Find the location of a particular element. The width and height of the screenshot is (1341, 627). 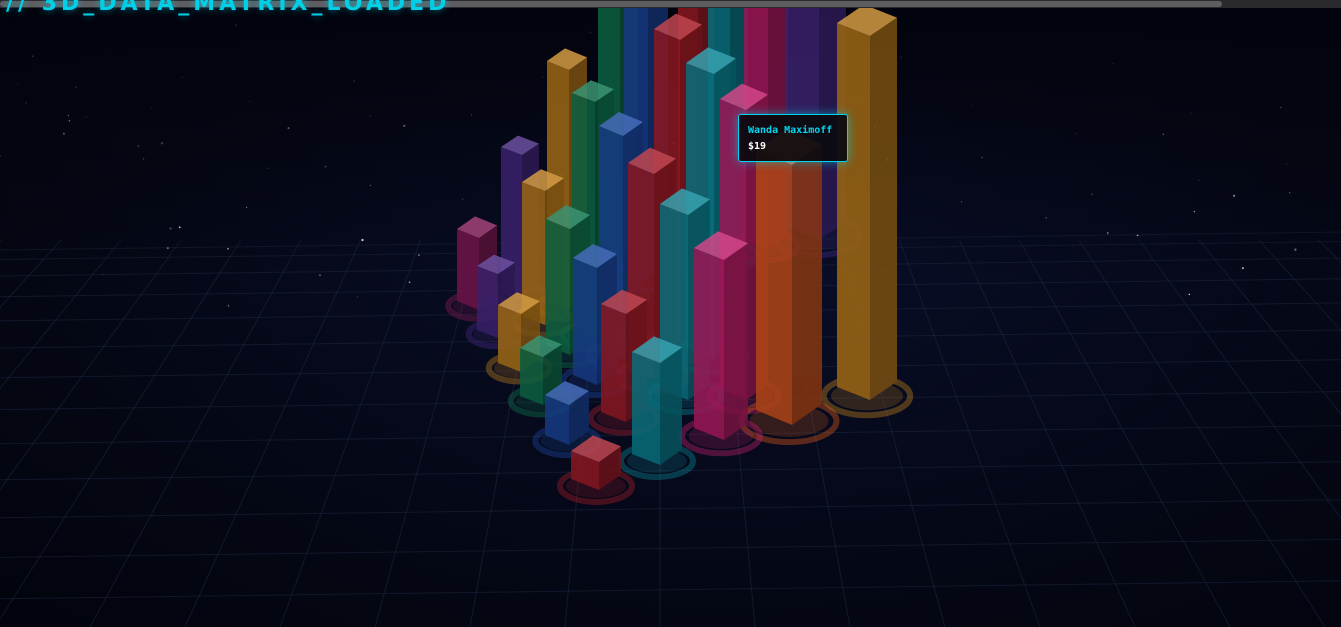

bar-tooltip: Wanda Maximoff $19 is located at coordinates (793, 138).